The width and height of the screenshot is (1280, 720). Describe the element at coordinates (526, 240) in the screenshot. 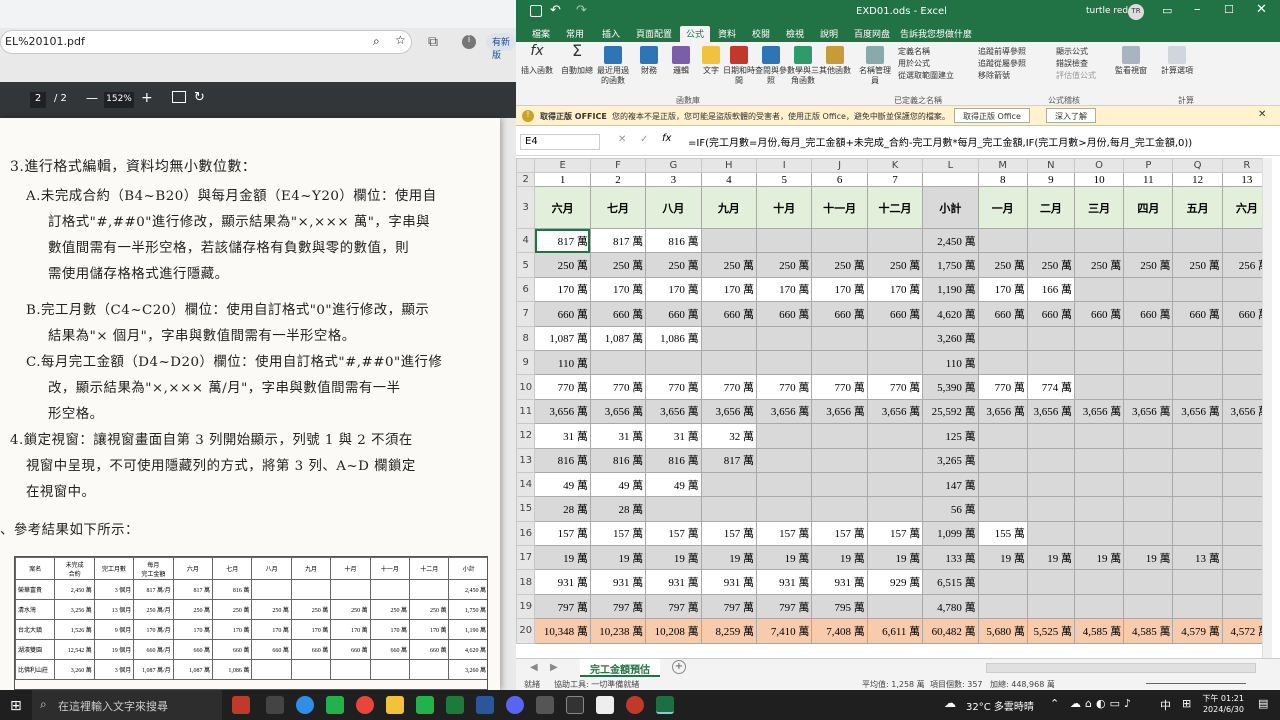

I see `row-header: 4` at that location.